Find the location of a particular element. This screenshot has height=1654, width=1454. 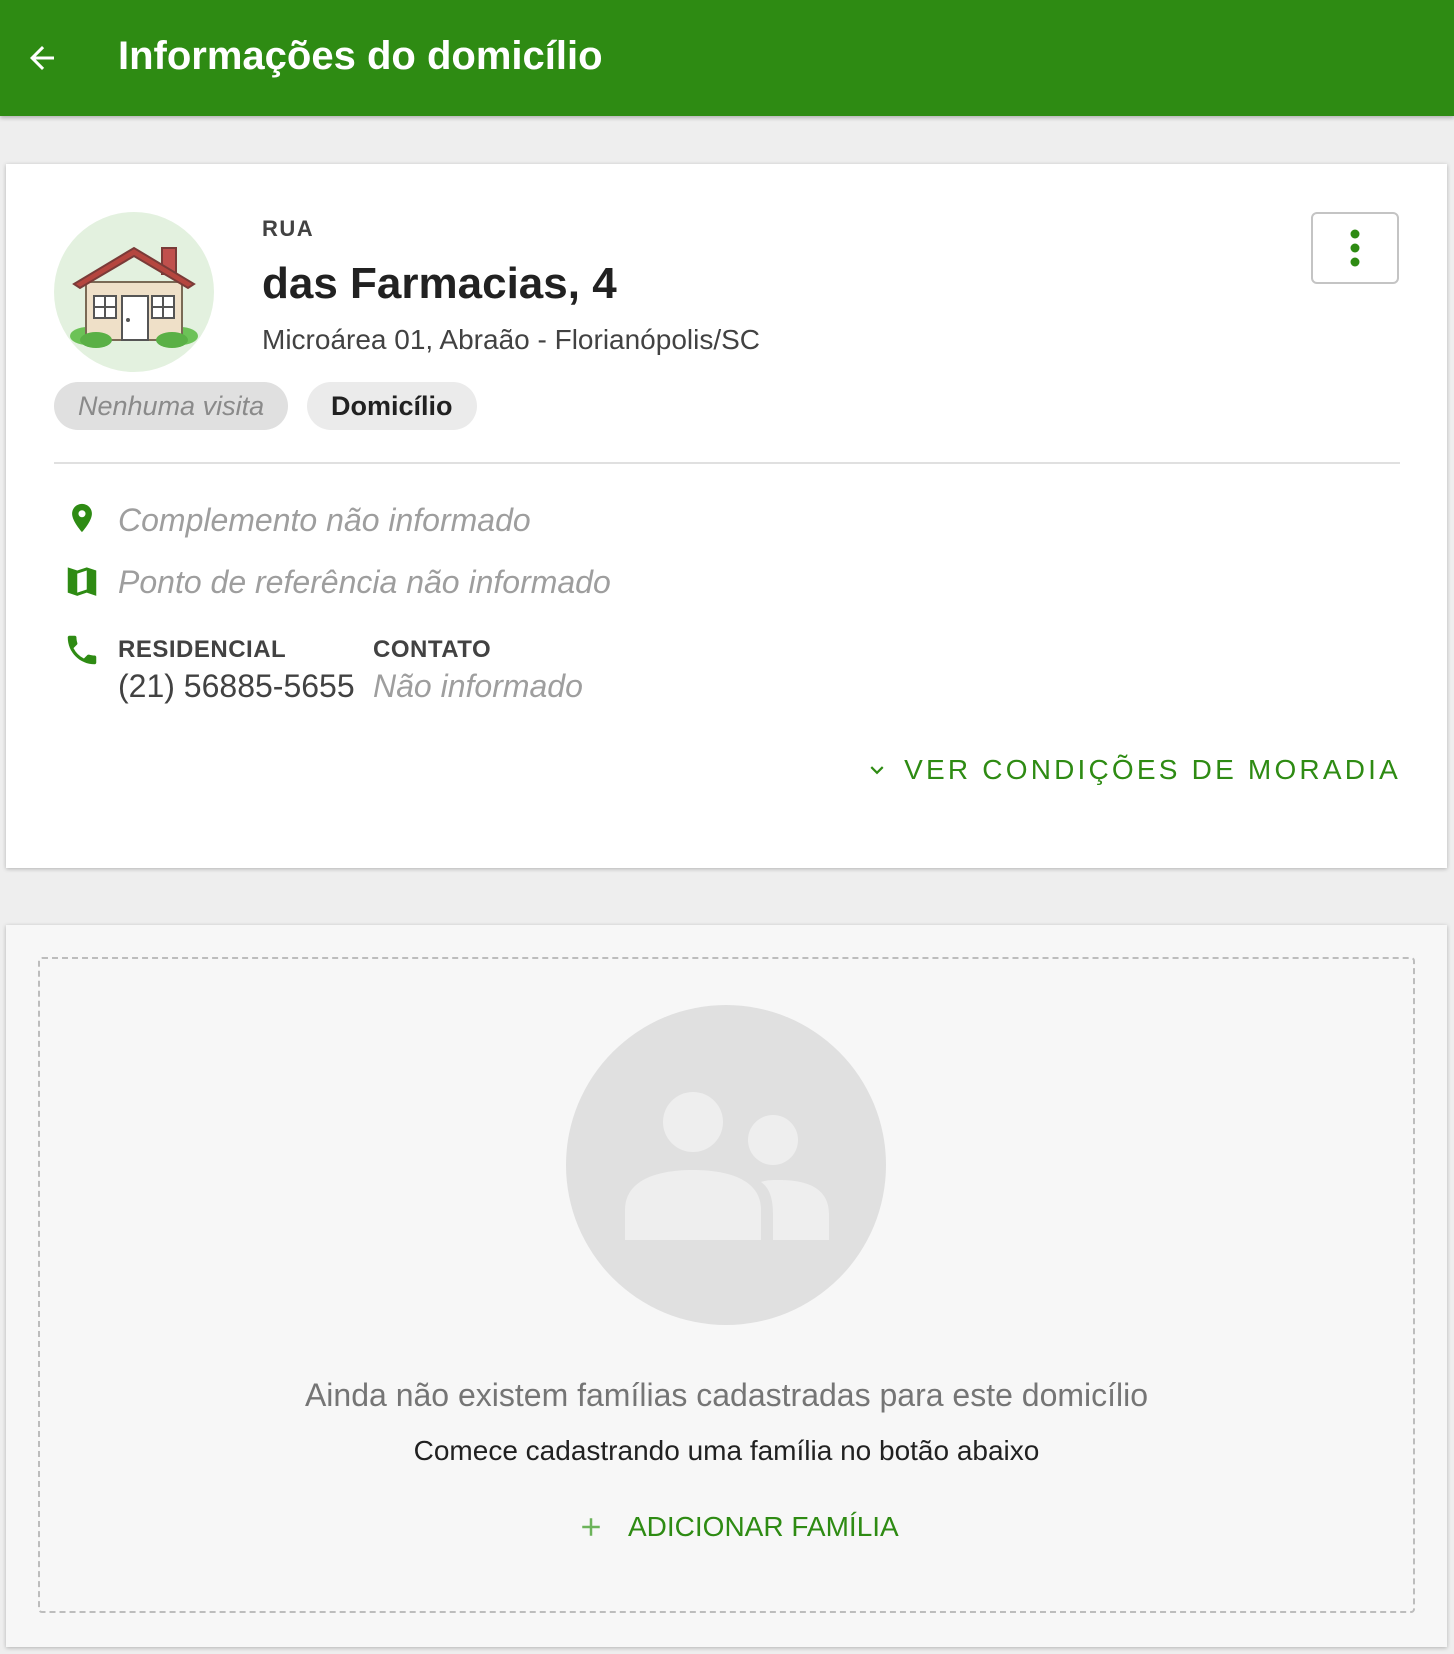

view-living-conditions-button: VER CONDIÇÕES DE MORADIA is located at coordinates (1132, 770).